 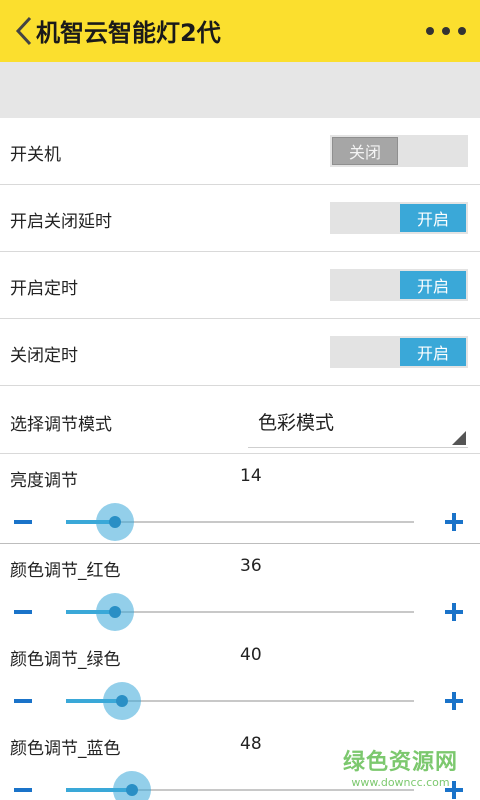 What do you see at coordinates (365, 151) in the screenshot?
I see `power-toggle-state: 关闭` at bounding box center [365, 151].